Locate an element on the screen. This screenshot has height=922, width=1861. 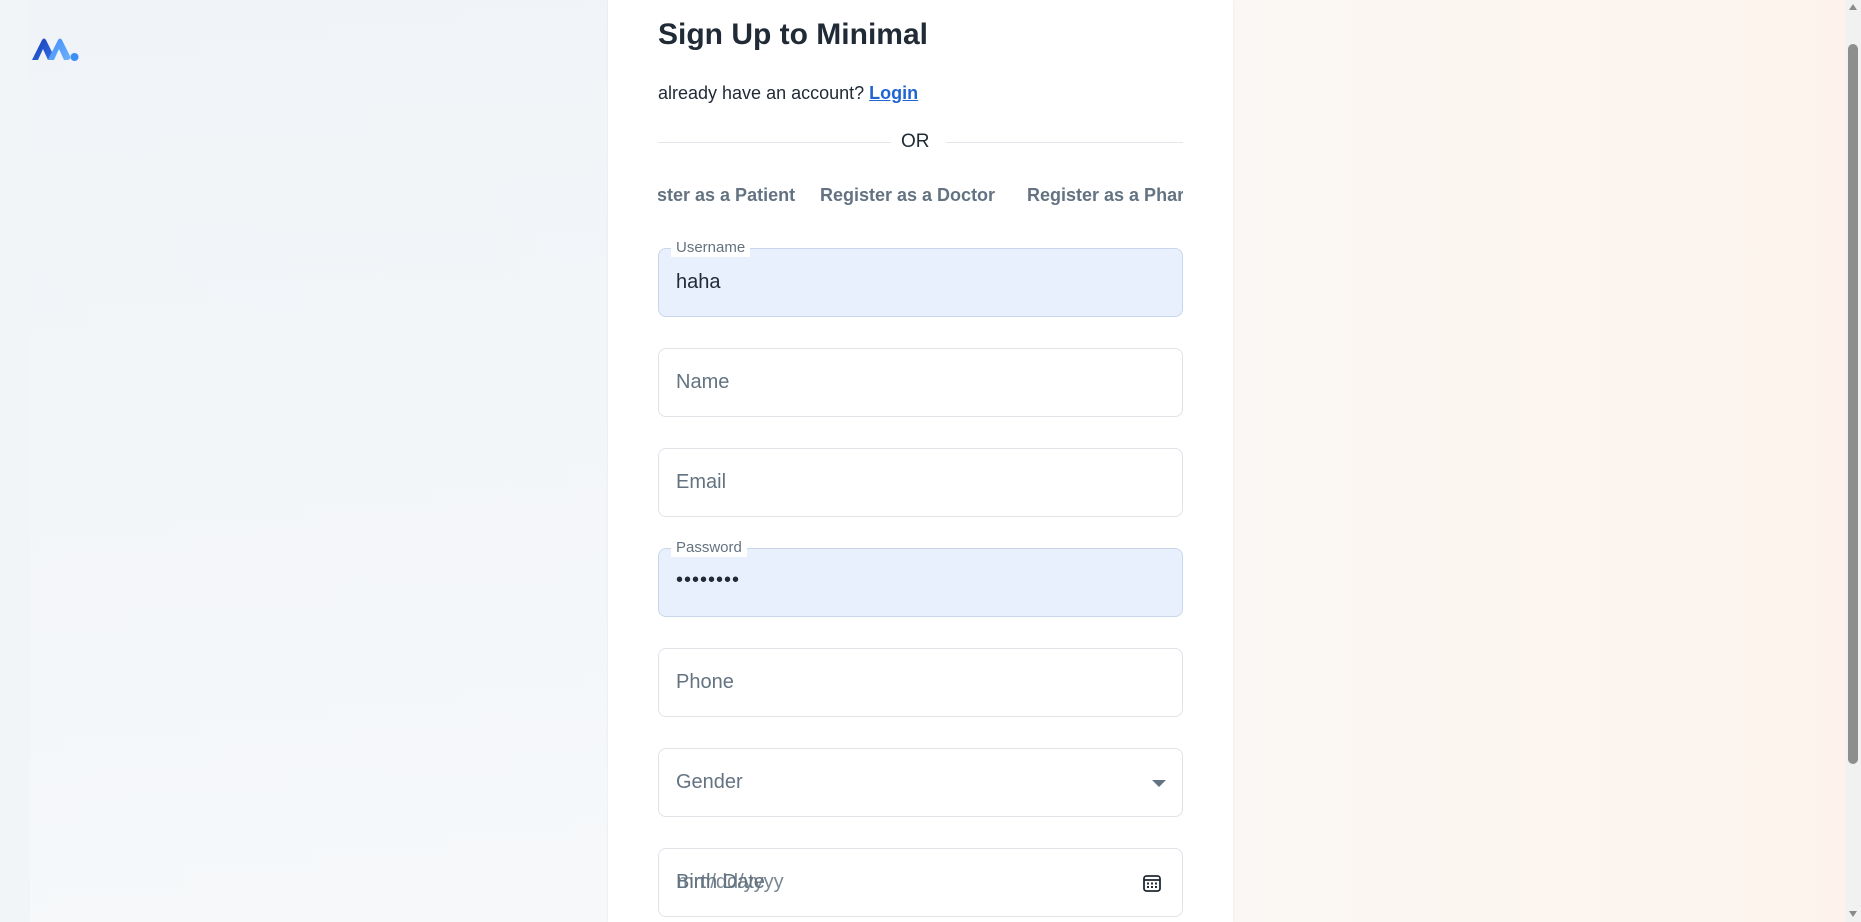
divider-line-left is located at coordinates (774, 142).